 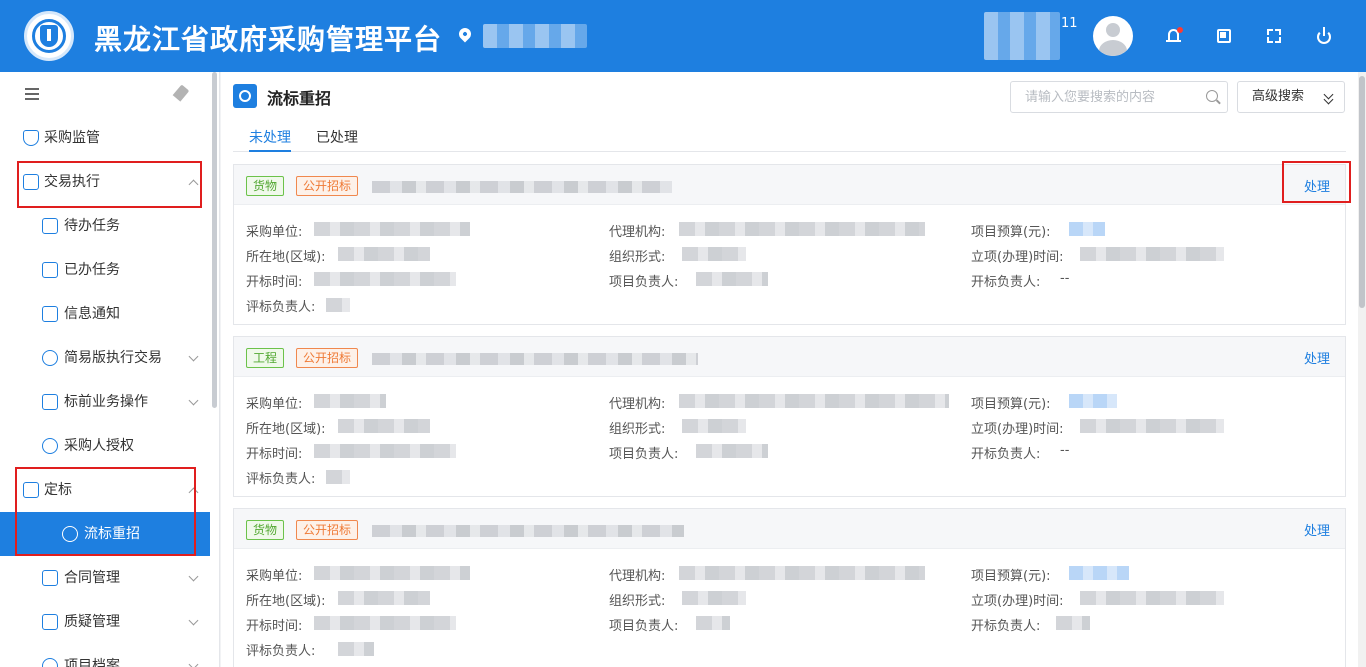 I want to click on sidebar-item-label: 质疑管理, so click(x=92, y=622).